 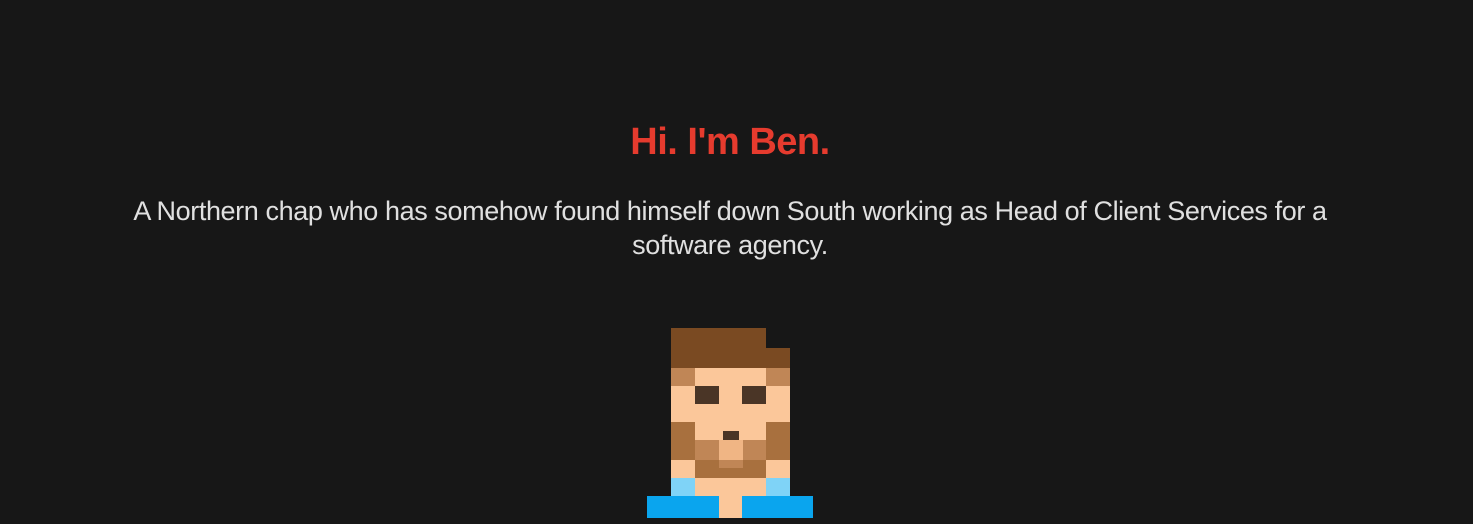 What do you see at coordinates (778, 358) in the screenshot?
I see `avatar-hair-tuft` at bounding box center [778, 358].